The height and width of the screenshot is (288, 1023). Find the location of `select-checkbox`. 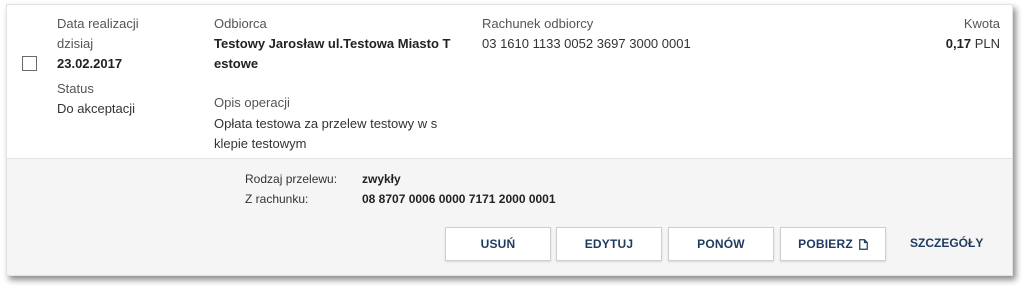

select-checkbox is located at coordinates (29, 63).